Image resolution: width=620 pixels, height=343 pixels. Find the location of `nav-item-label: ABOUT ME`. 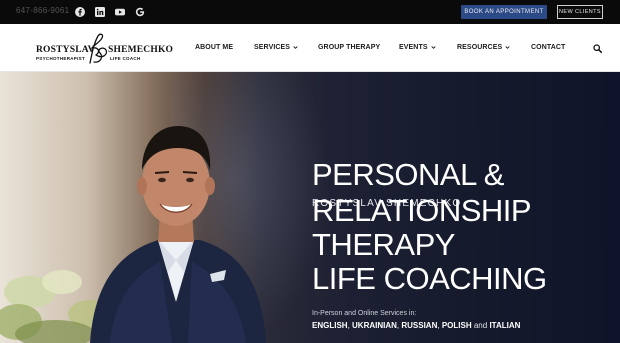

nav-item-label: ABOUT ME is located at coordinates (214, 47).